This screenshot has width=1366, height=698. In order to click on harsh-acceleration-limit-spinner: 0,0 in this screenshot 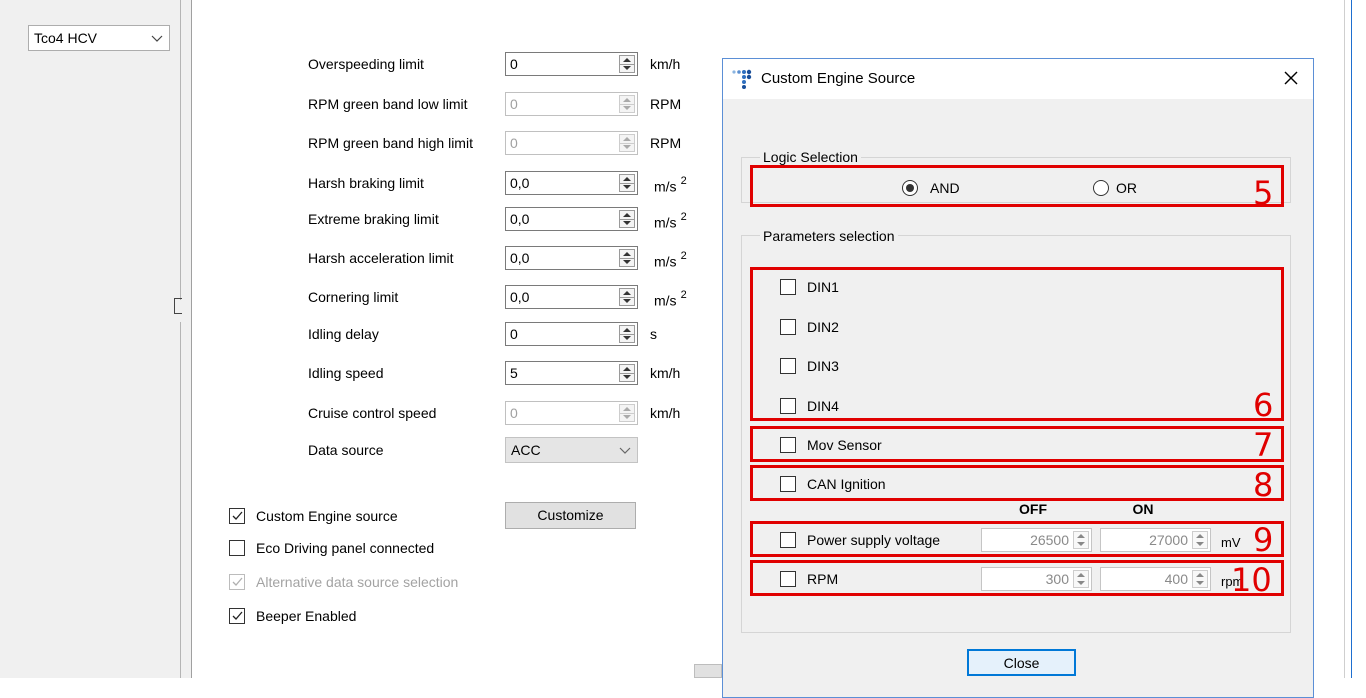, I will do `click(571, 258)`.